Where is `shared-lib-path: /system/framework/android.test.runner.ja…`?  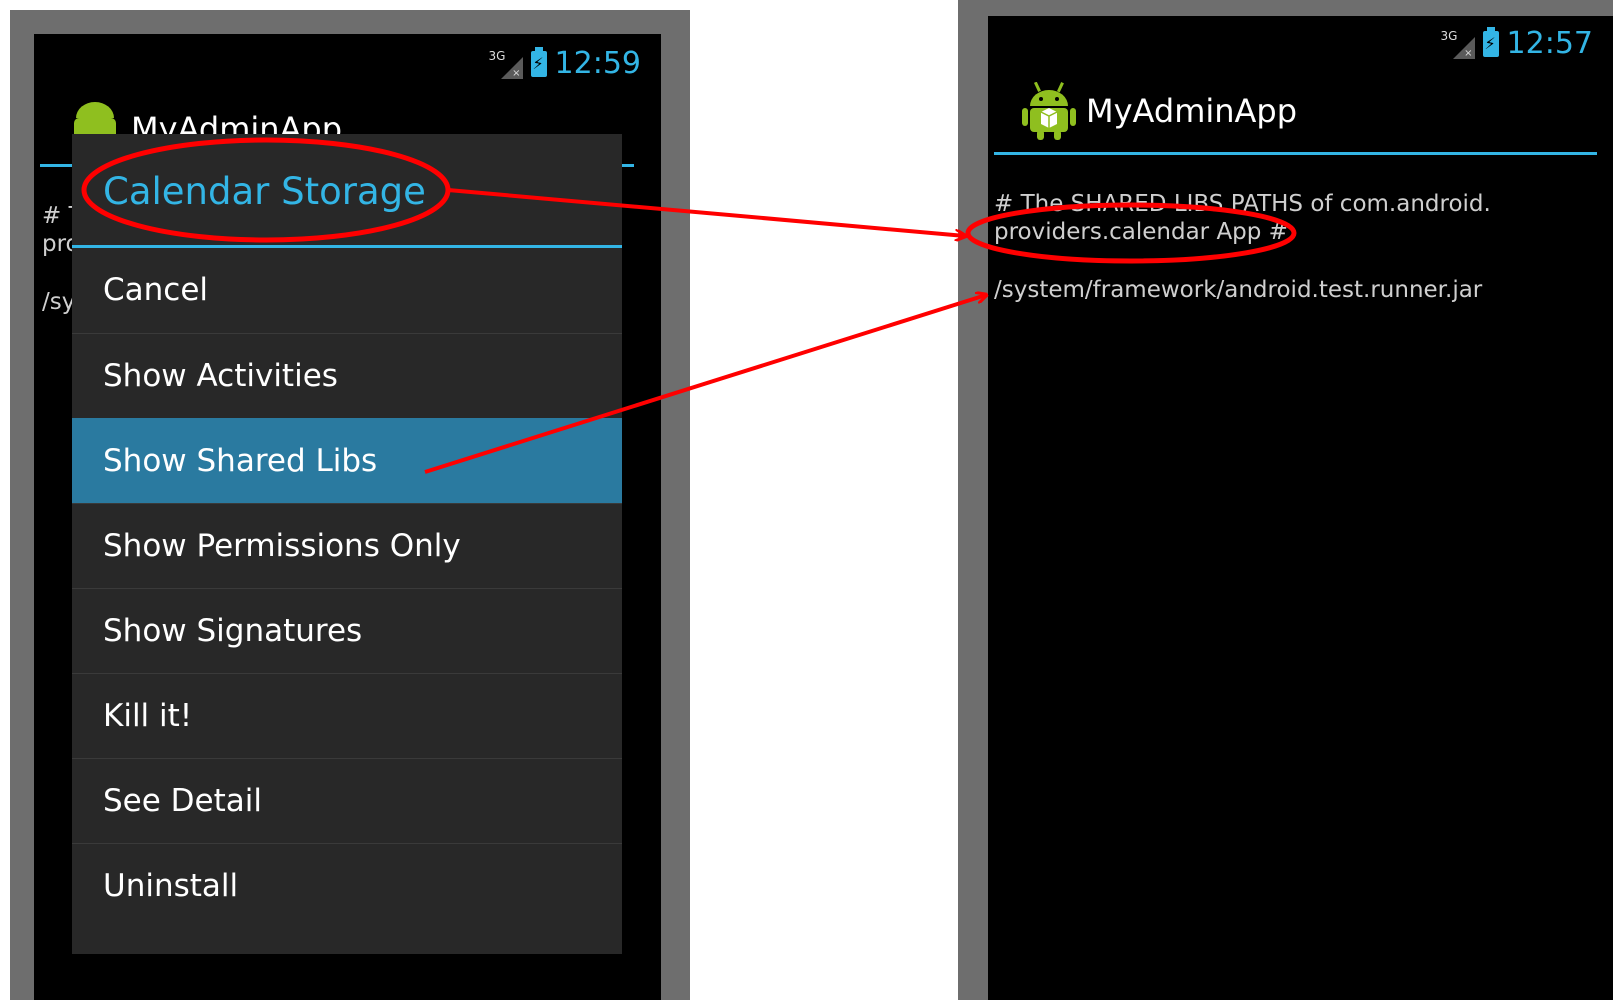 shared-lib-path: /system/framework/android.test.runner.ja… is located at coordinates (1238, 290).